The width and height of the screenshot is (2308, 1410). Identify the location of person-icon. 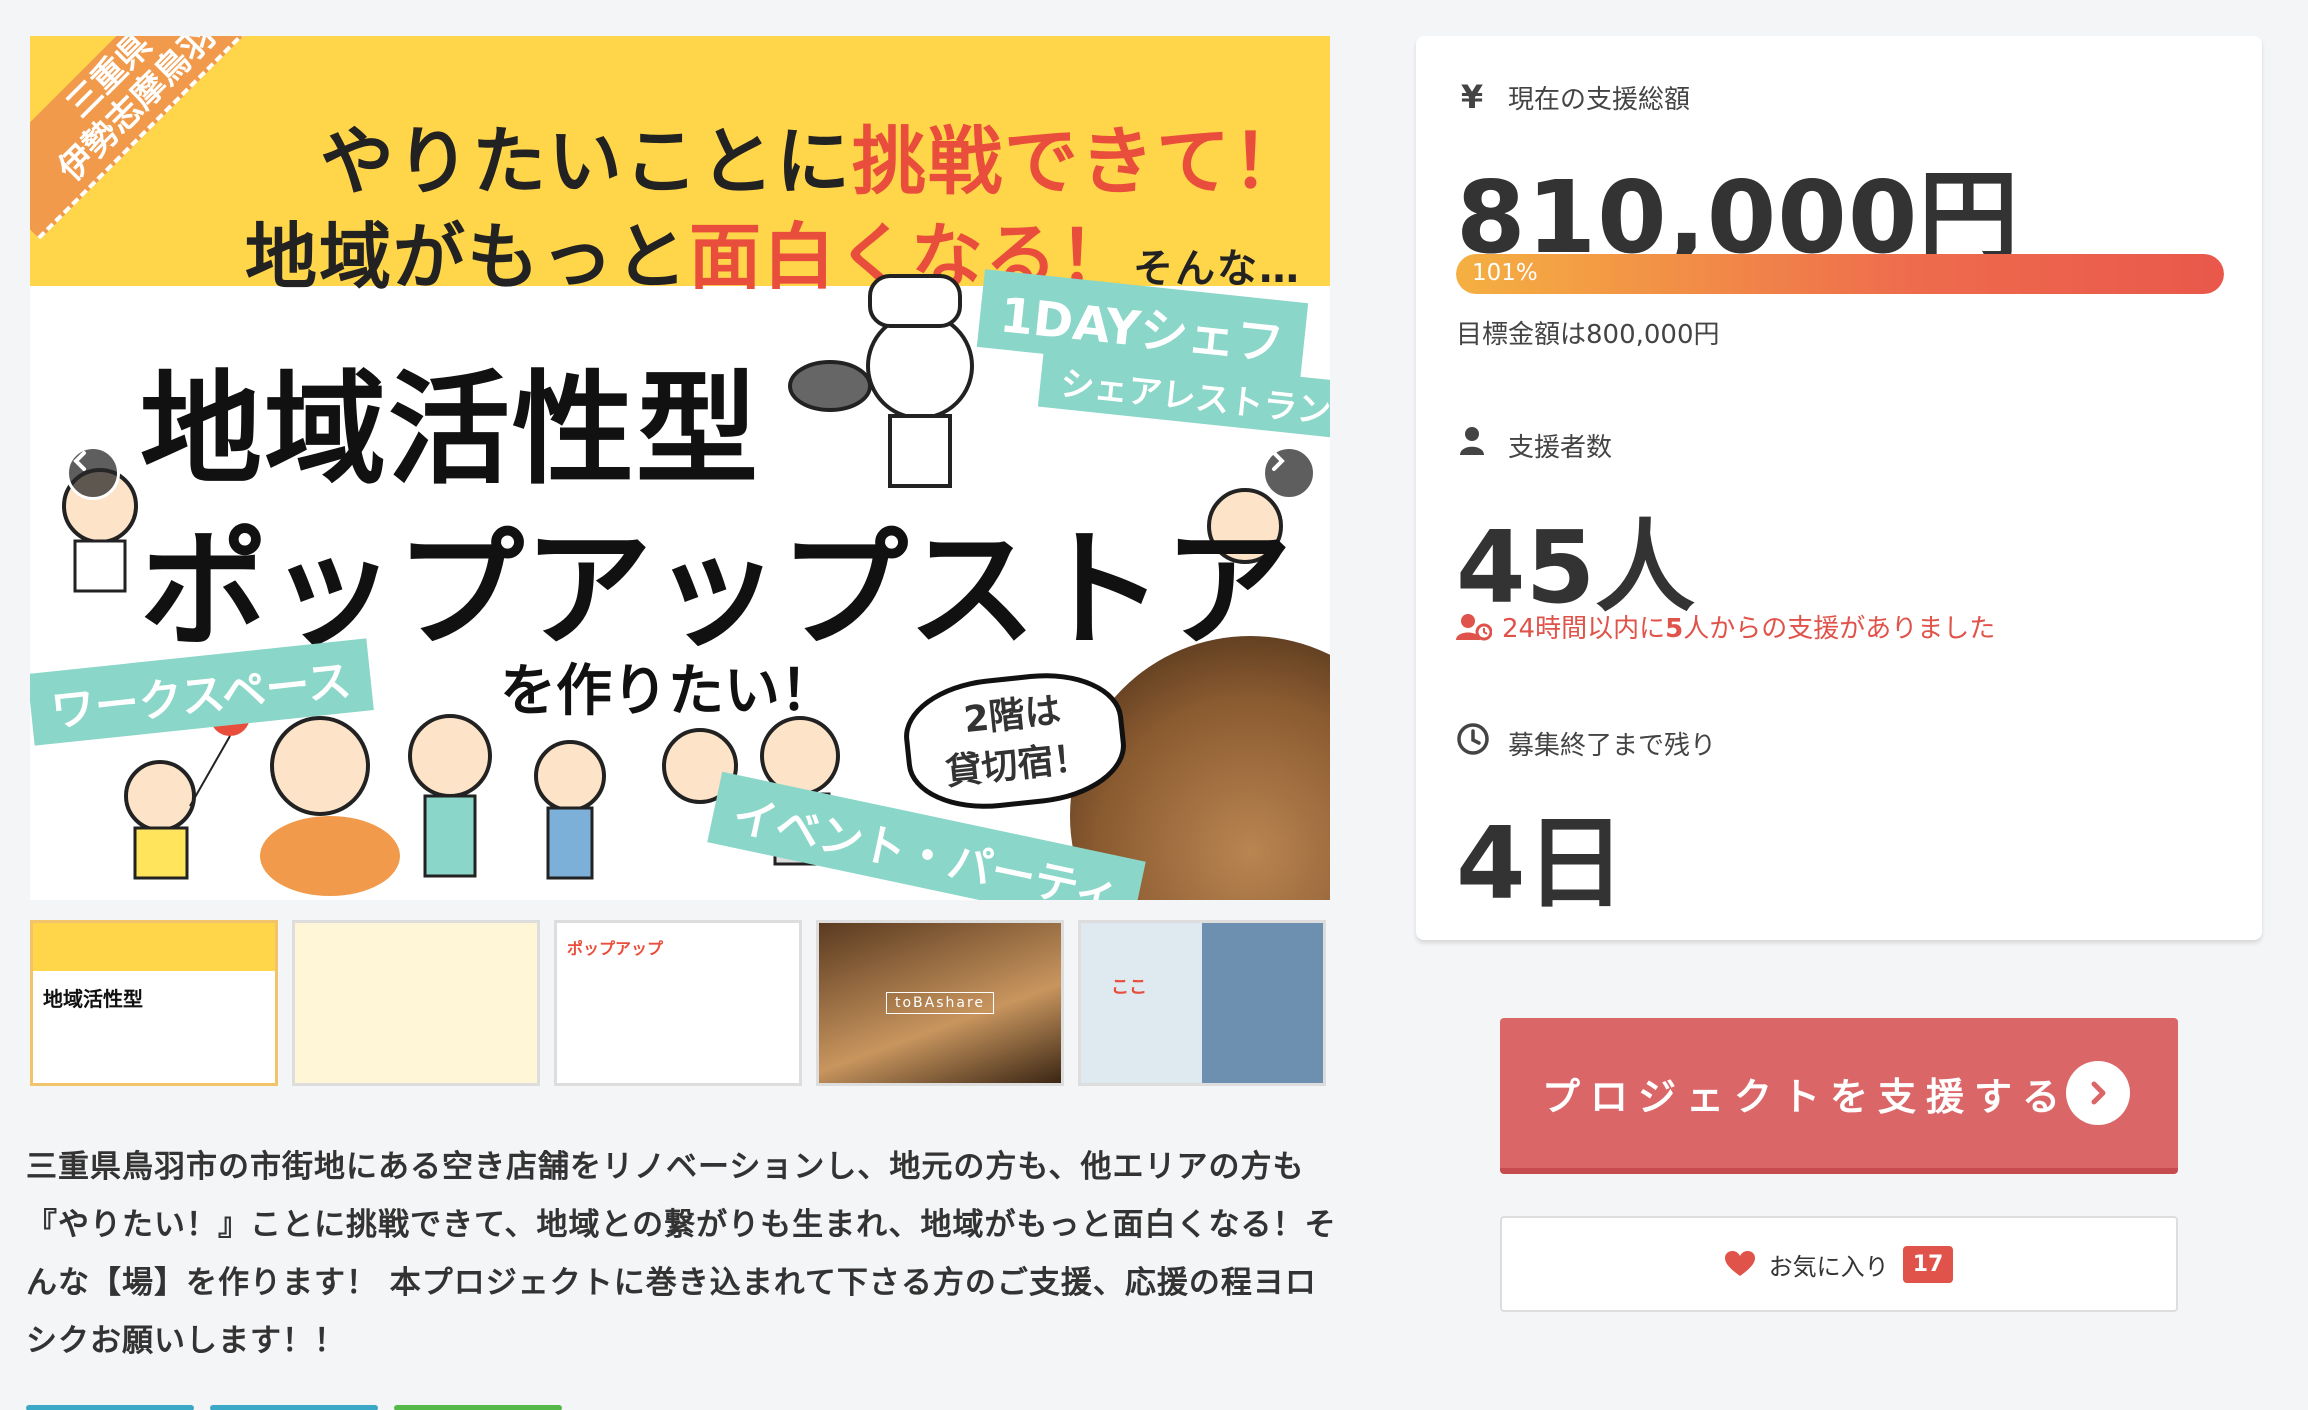
(1472, 445).